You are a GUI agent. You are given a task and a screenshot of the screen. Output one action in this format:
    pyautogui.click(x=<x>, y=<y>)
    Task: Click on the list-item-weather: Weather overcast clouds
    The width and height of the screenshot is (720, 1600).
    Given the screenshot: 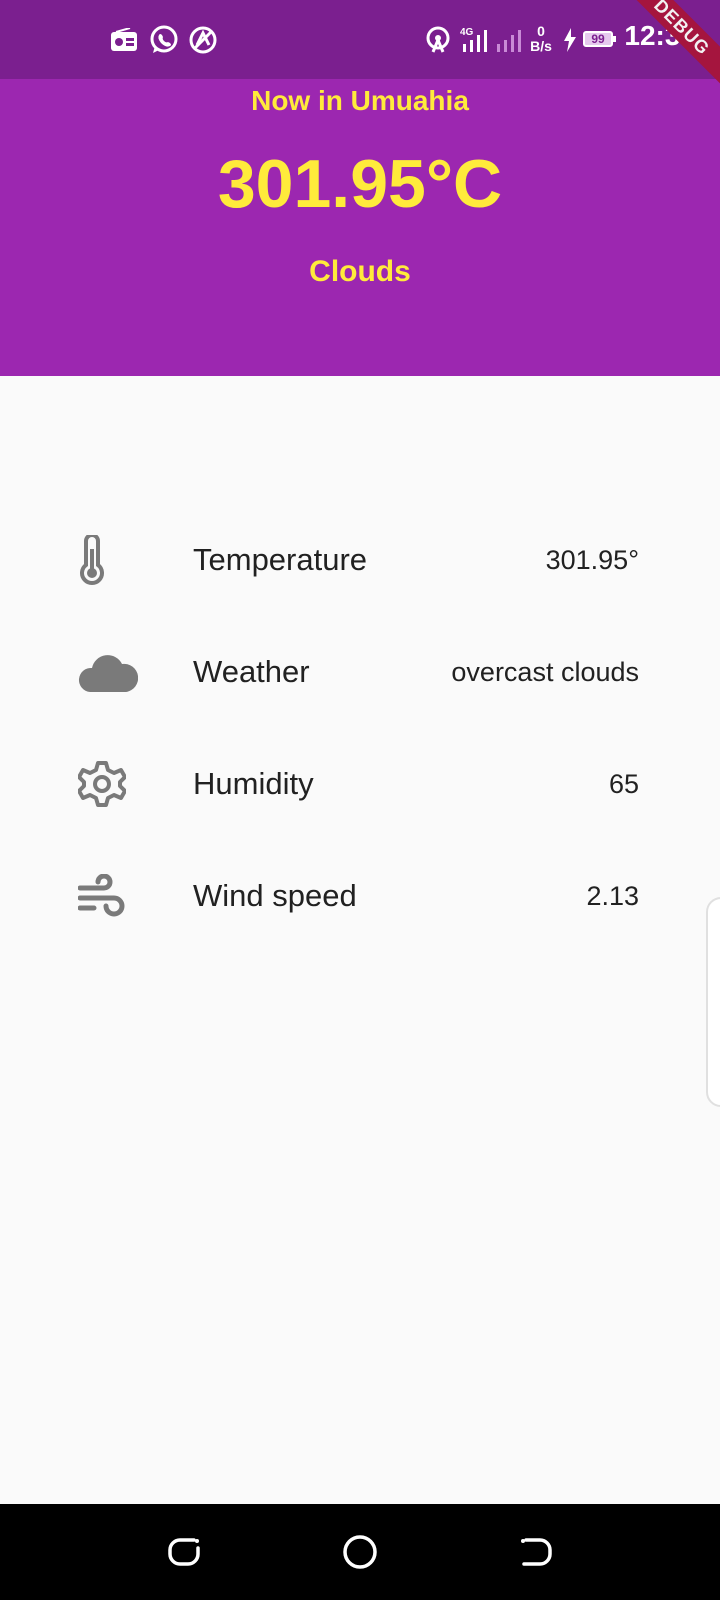 What is the action you would take?
    pyautogui.click(x=360, y=672)
    